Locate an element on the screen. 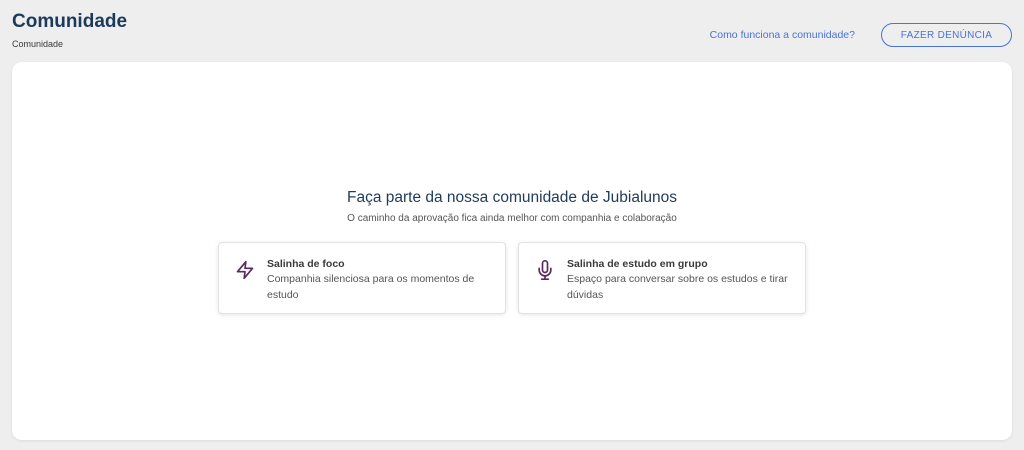 Image resolution: width=1024 pixels, height=450 pixels. room-title: Salinha de foco is located at coordinates (306, 264).